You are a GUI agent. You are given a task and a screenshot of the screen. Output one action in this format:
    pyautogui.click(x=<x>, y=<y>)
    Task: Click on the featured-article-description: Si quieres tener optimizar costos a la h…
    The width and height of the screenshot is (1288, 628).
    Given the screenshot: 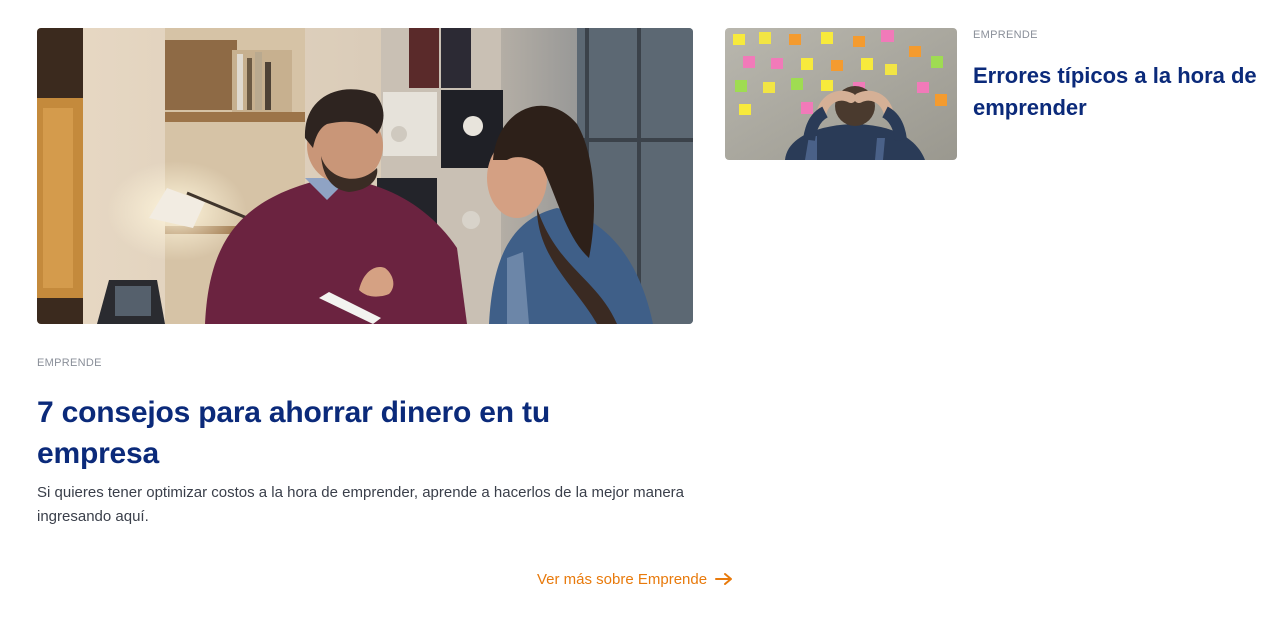 What is the action you would take?
    pyautogui.click(x=361, y=504)
    